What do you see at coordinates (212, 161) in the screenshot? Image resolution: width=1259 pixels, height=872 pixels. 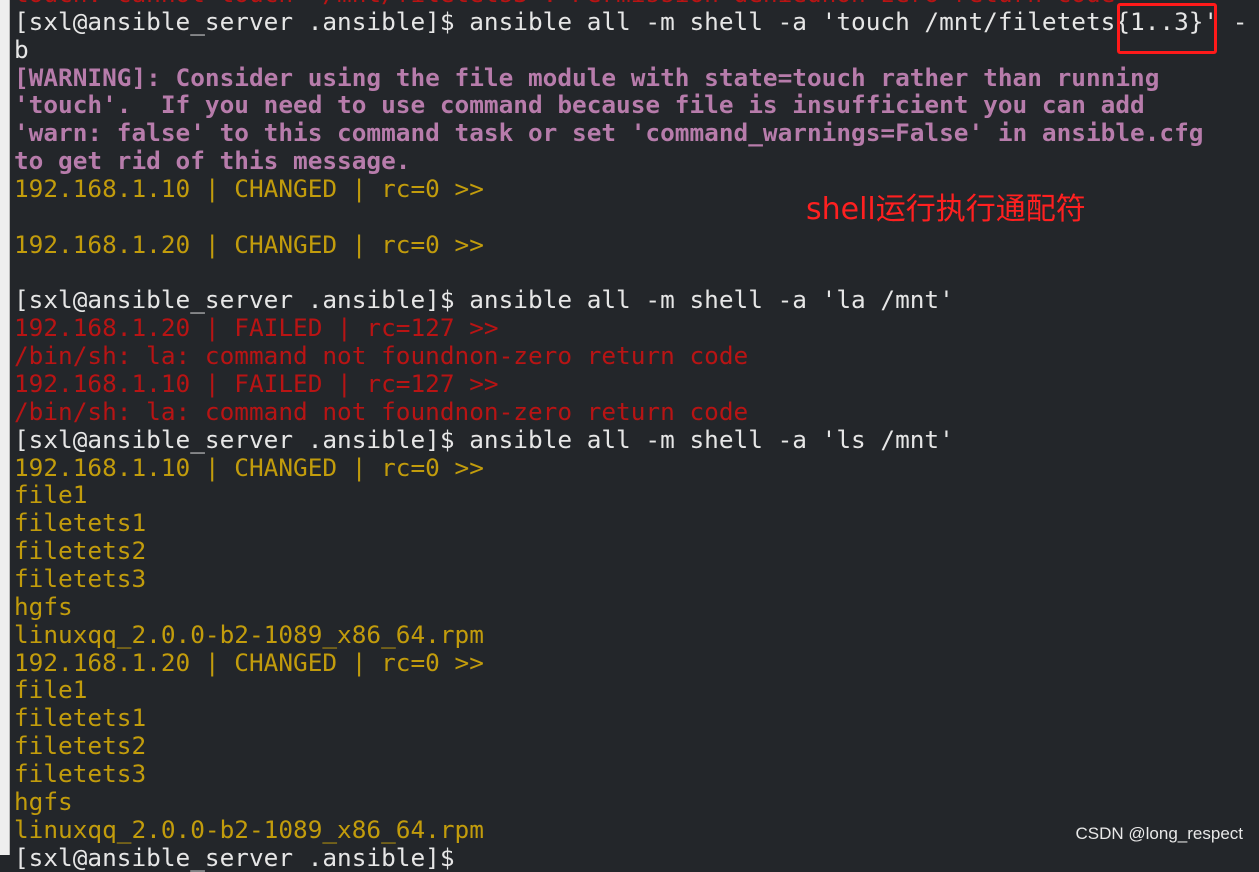 I see `terminal-line: to get rid of this message.` at bounding box center [212, 161].